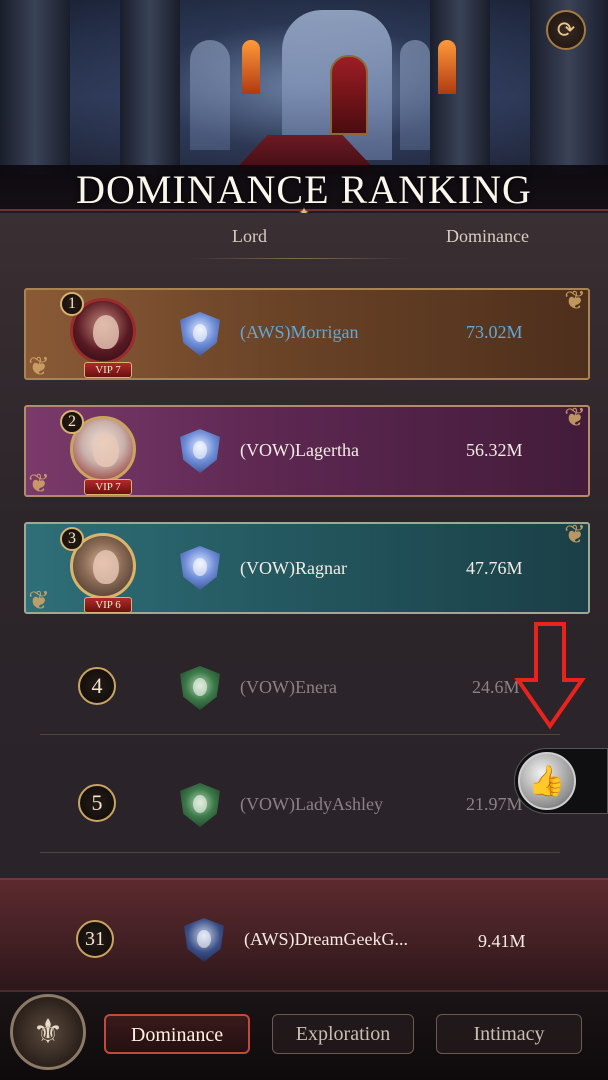 The height and width of the screenshot is (1080, 608). What do you see at coordinates (494, 568) in the screenshot?
I see `dominance-value: 47.76M` at bounding box center [494, 568].